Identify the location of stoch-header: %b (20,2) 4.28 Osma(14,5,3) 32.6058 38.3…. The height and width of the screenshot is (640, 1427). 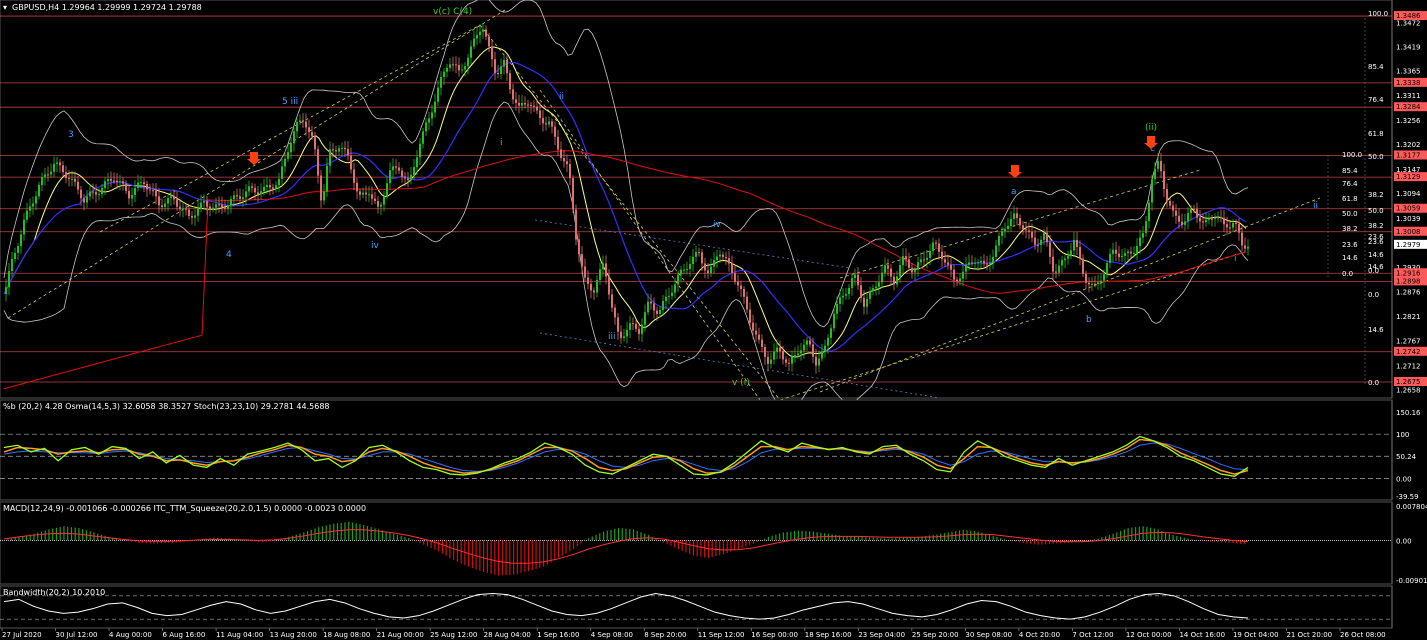
(166, 406).